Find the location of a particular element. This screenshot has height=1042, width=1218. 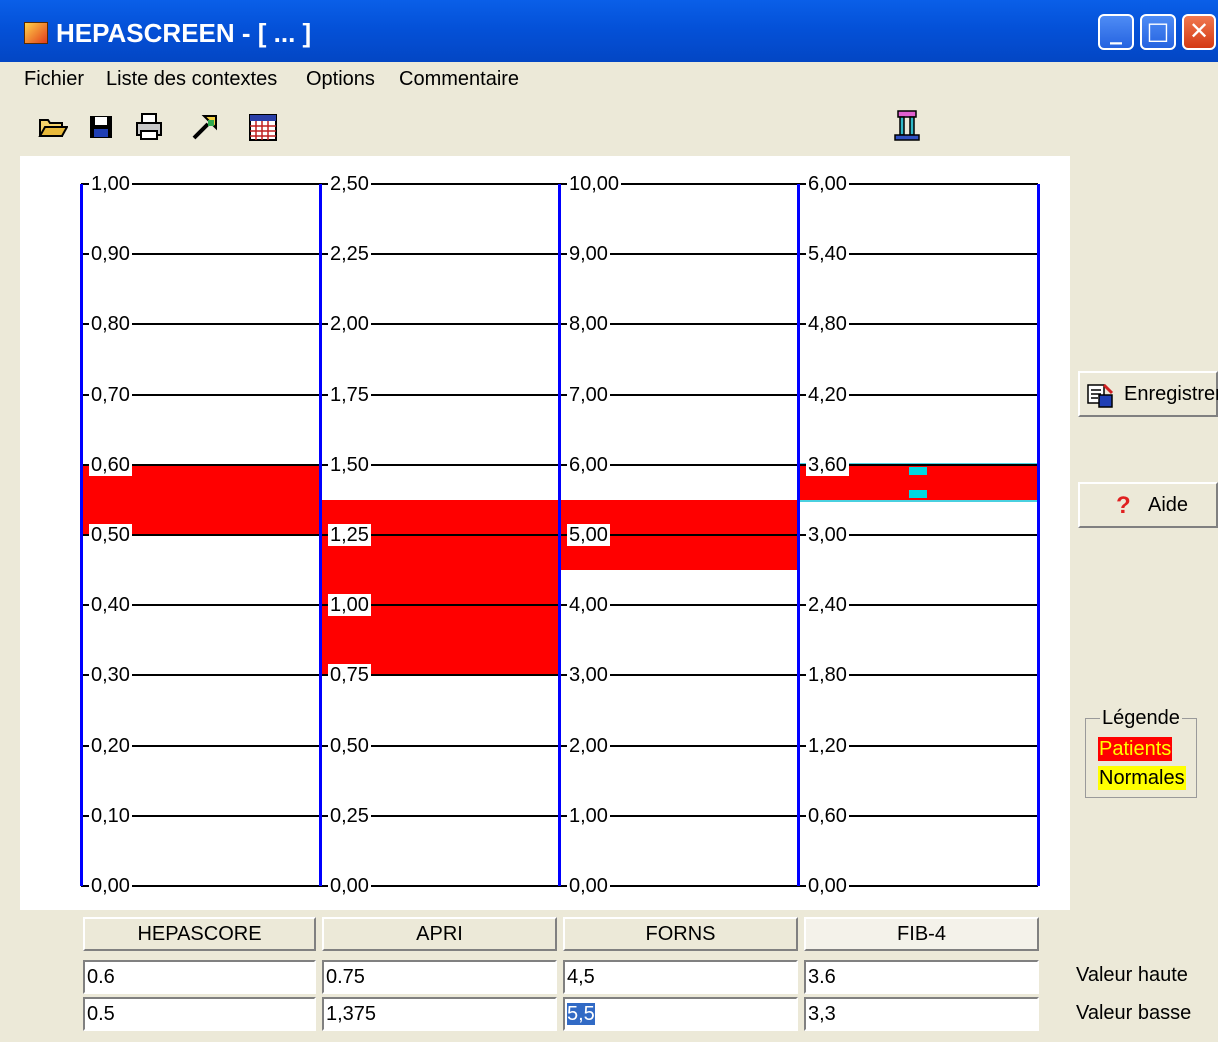

menu-fichier: Fichier is located at coordinates (54, 79).